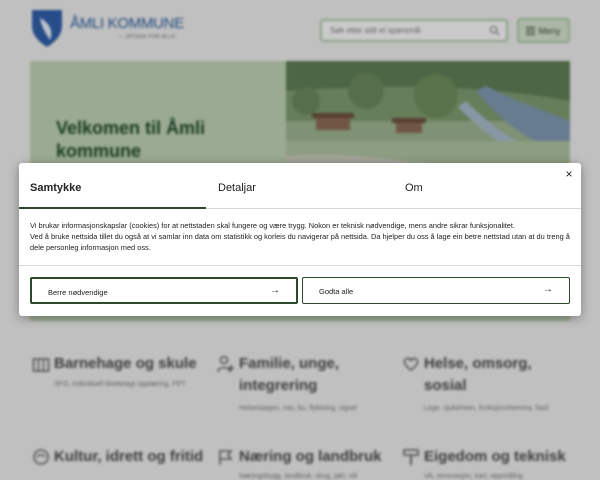  Describe the element at coordinates (237, 188) in the screenshot. I see `tab-details: Detaljar` at that location.